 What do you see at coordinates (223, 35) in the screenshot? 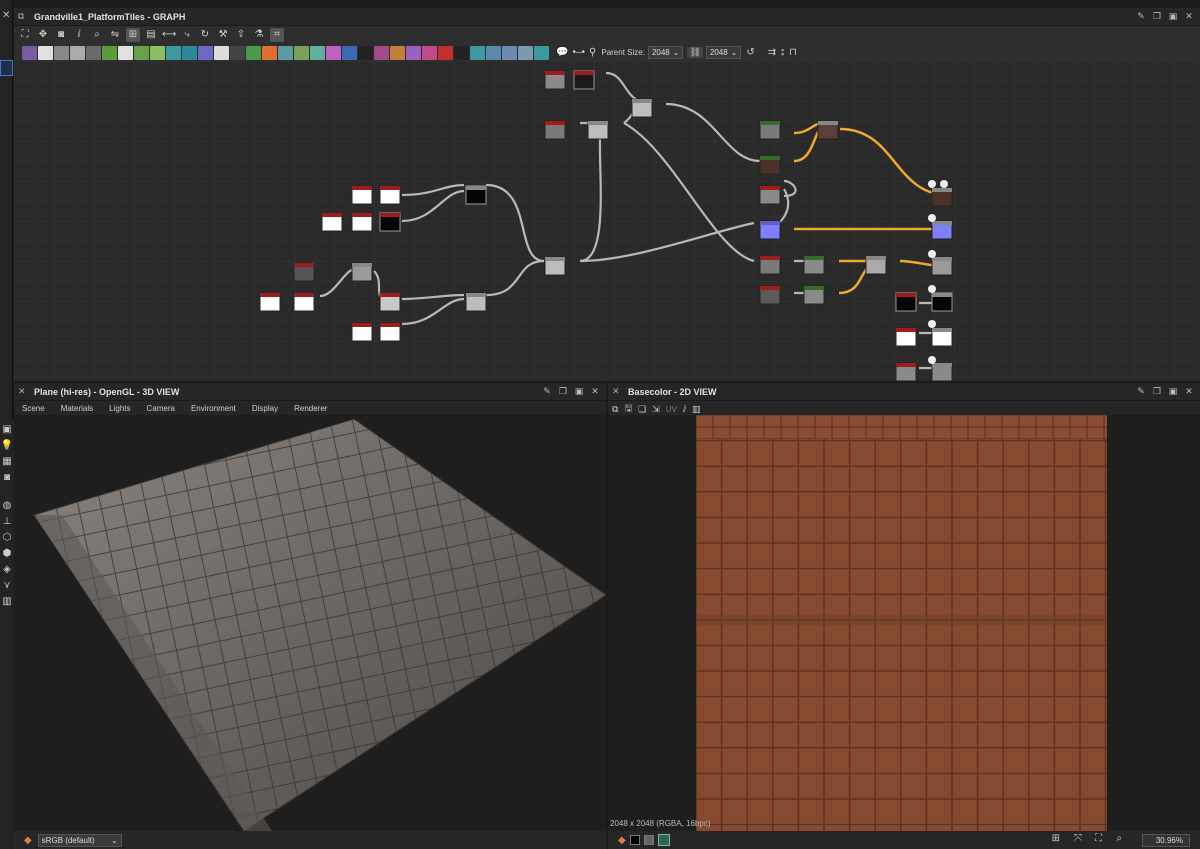
I see `tools-icon: ⚒` at bounding box center [223, 35].